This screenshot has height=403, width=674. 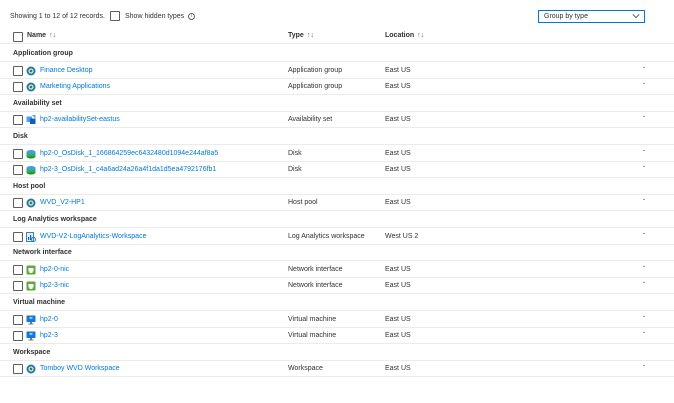 I want to click on records-count: Showing 1 to 12 of 12 records., so click(x=57, y=16).